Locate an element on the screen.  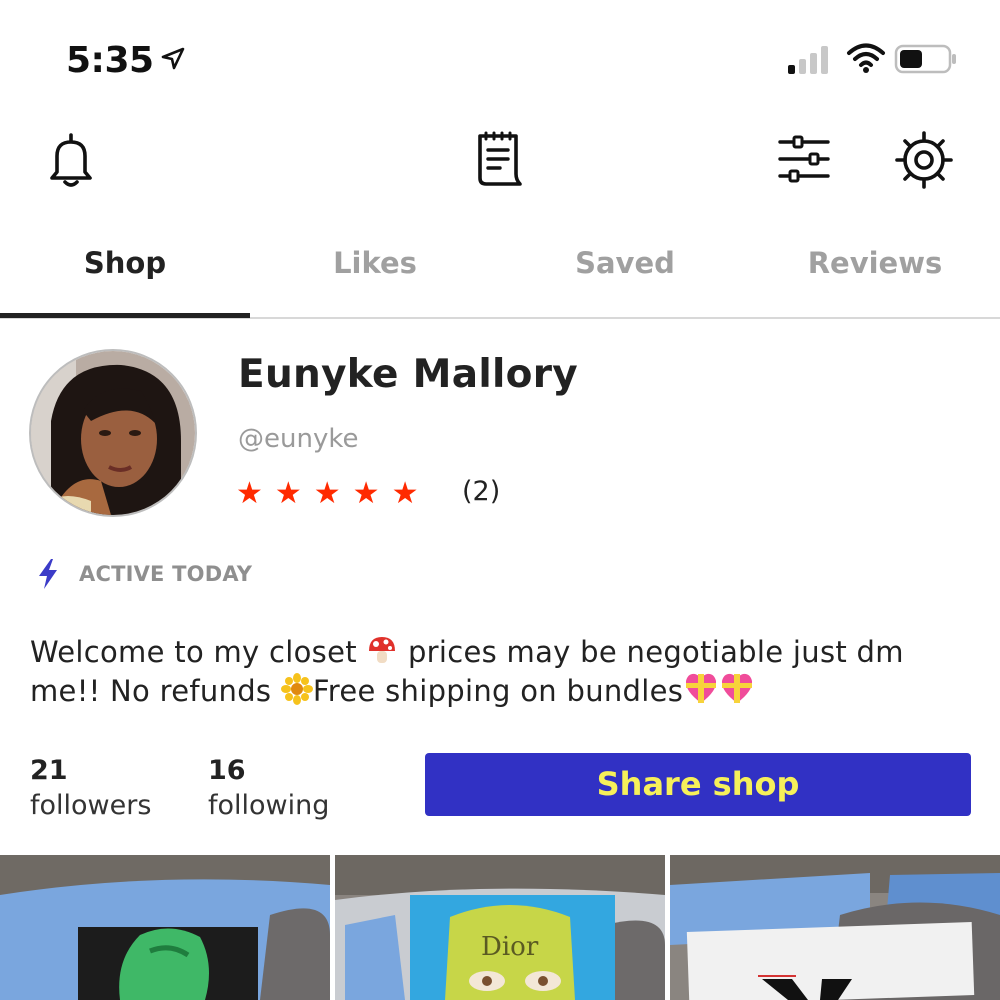
dior-text: Dior is located at coordinates (510, 947).